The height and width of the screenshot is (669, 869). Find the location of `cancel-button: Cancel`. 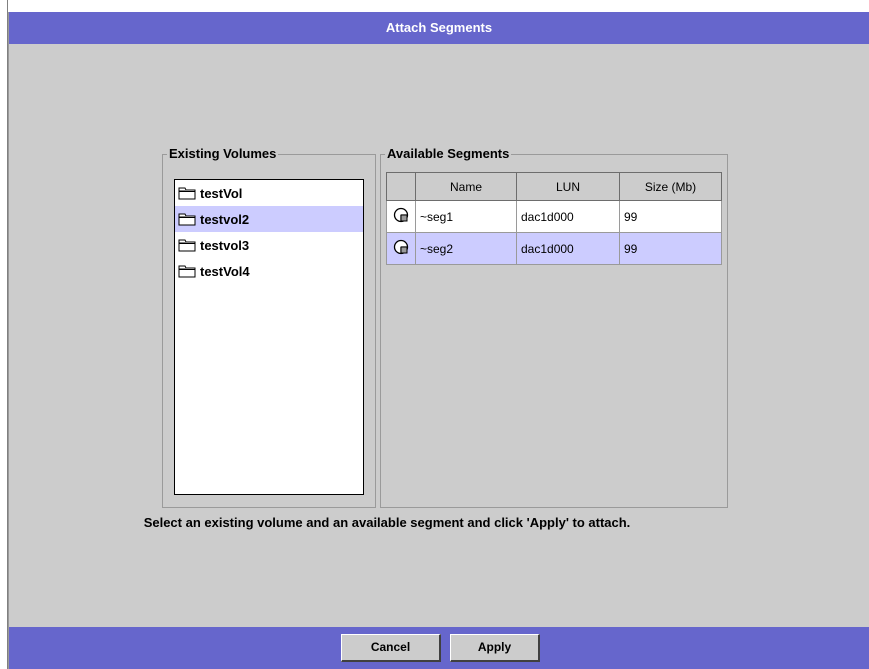

cancel-button: Cancel is located at coordinates (391, 648).